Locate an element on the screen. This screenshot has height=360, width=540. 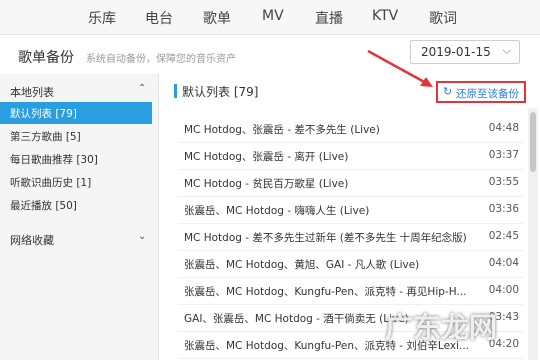
arrow-shaft is located at coordinates (398, 67).